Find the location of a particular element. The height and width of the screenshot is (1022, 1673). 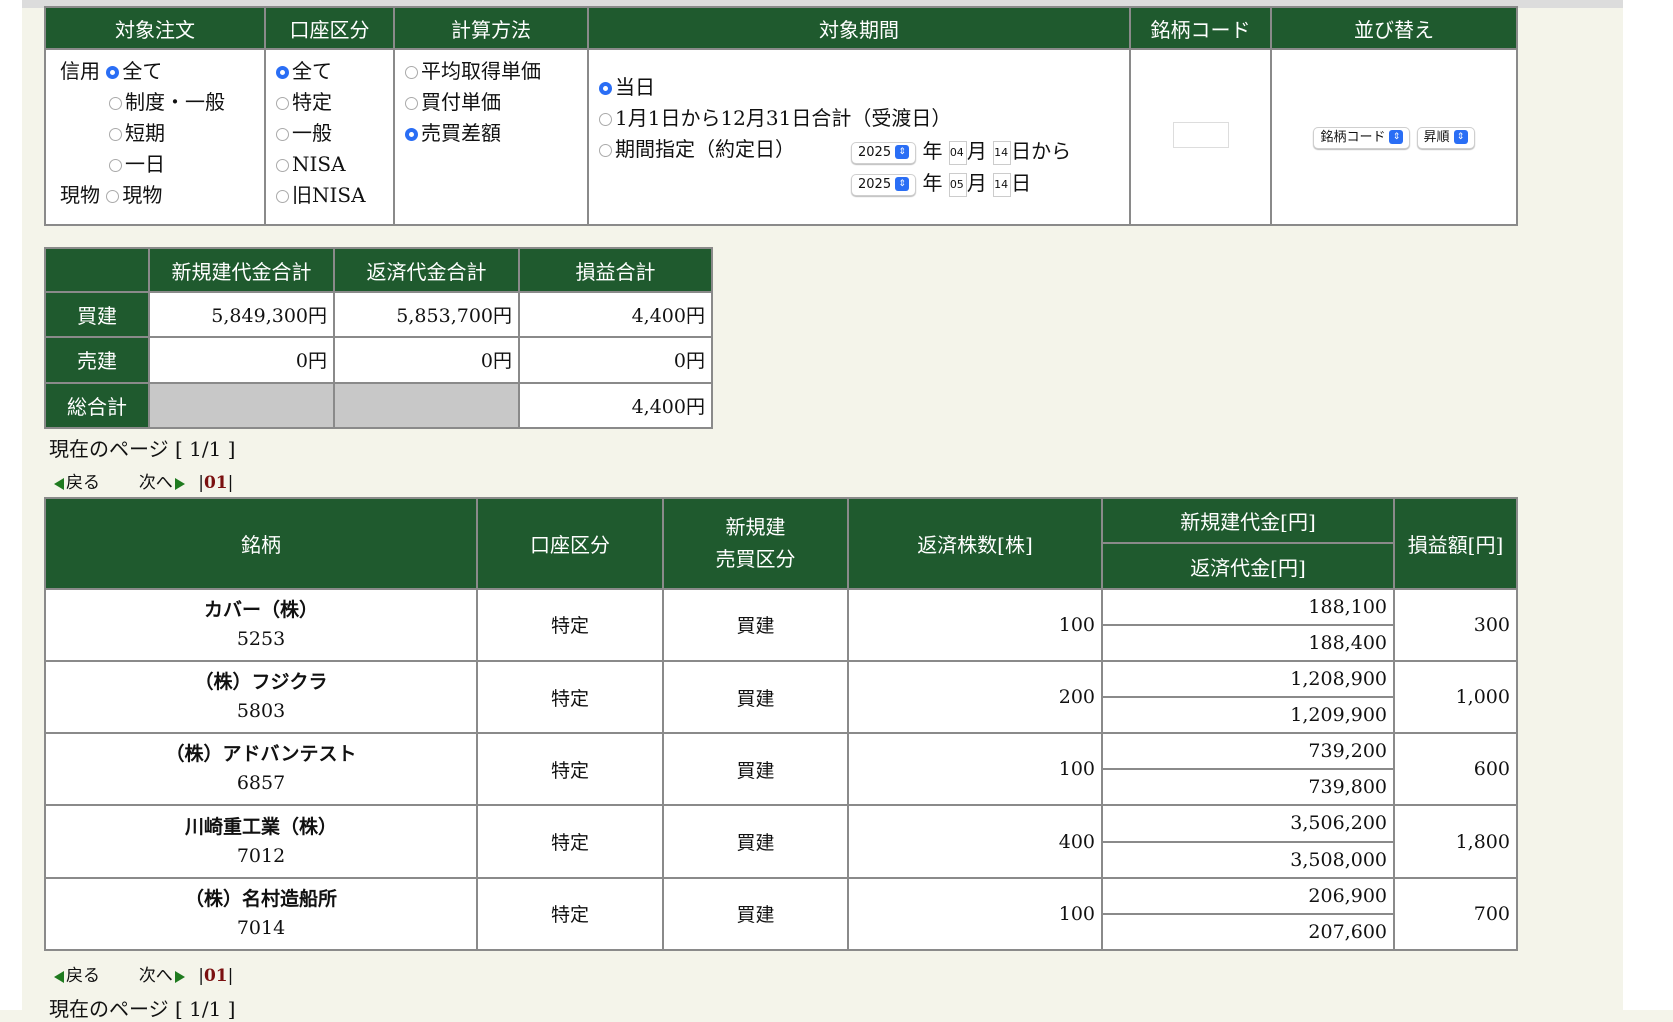

summary-row-label: 総合計 is located at coordinates (97, 405).